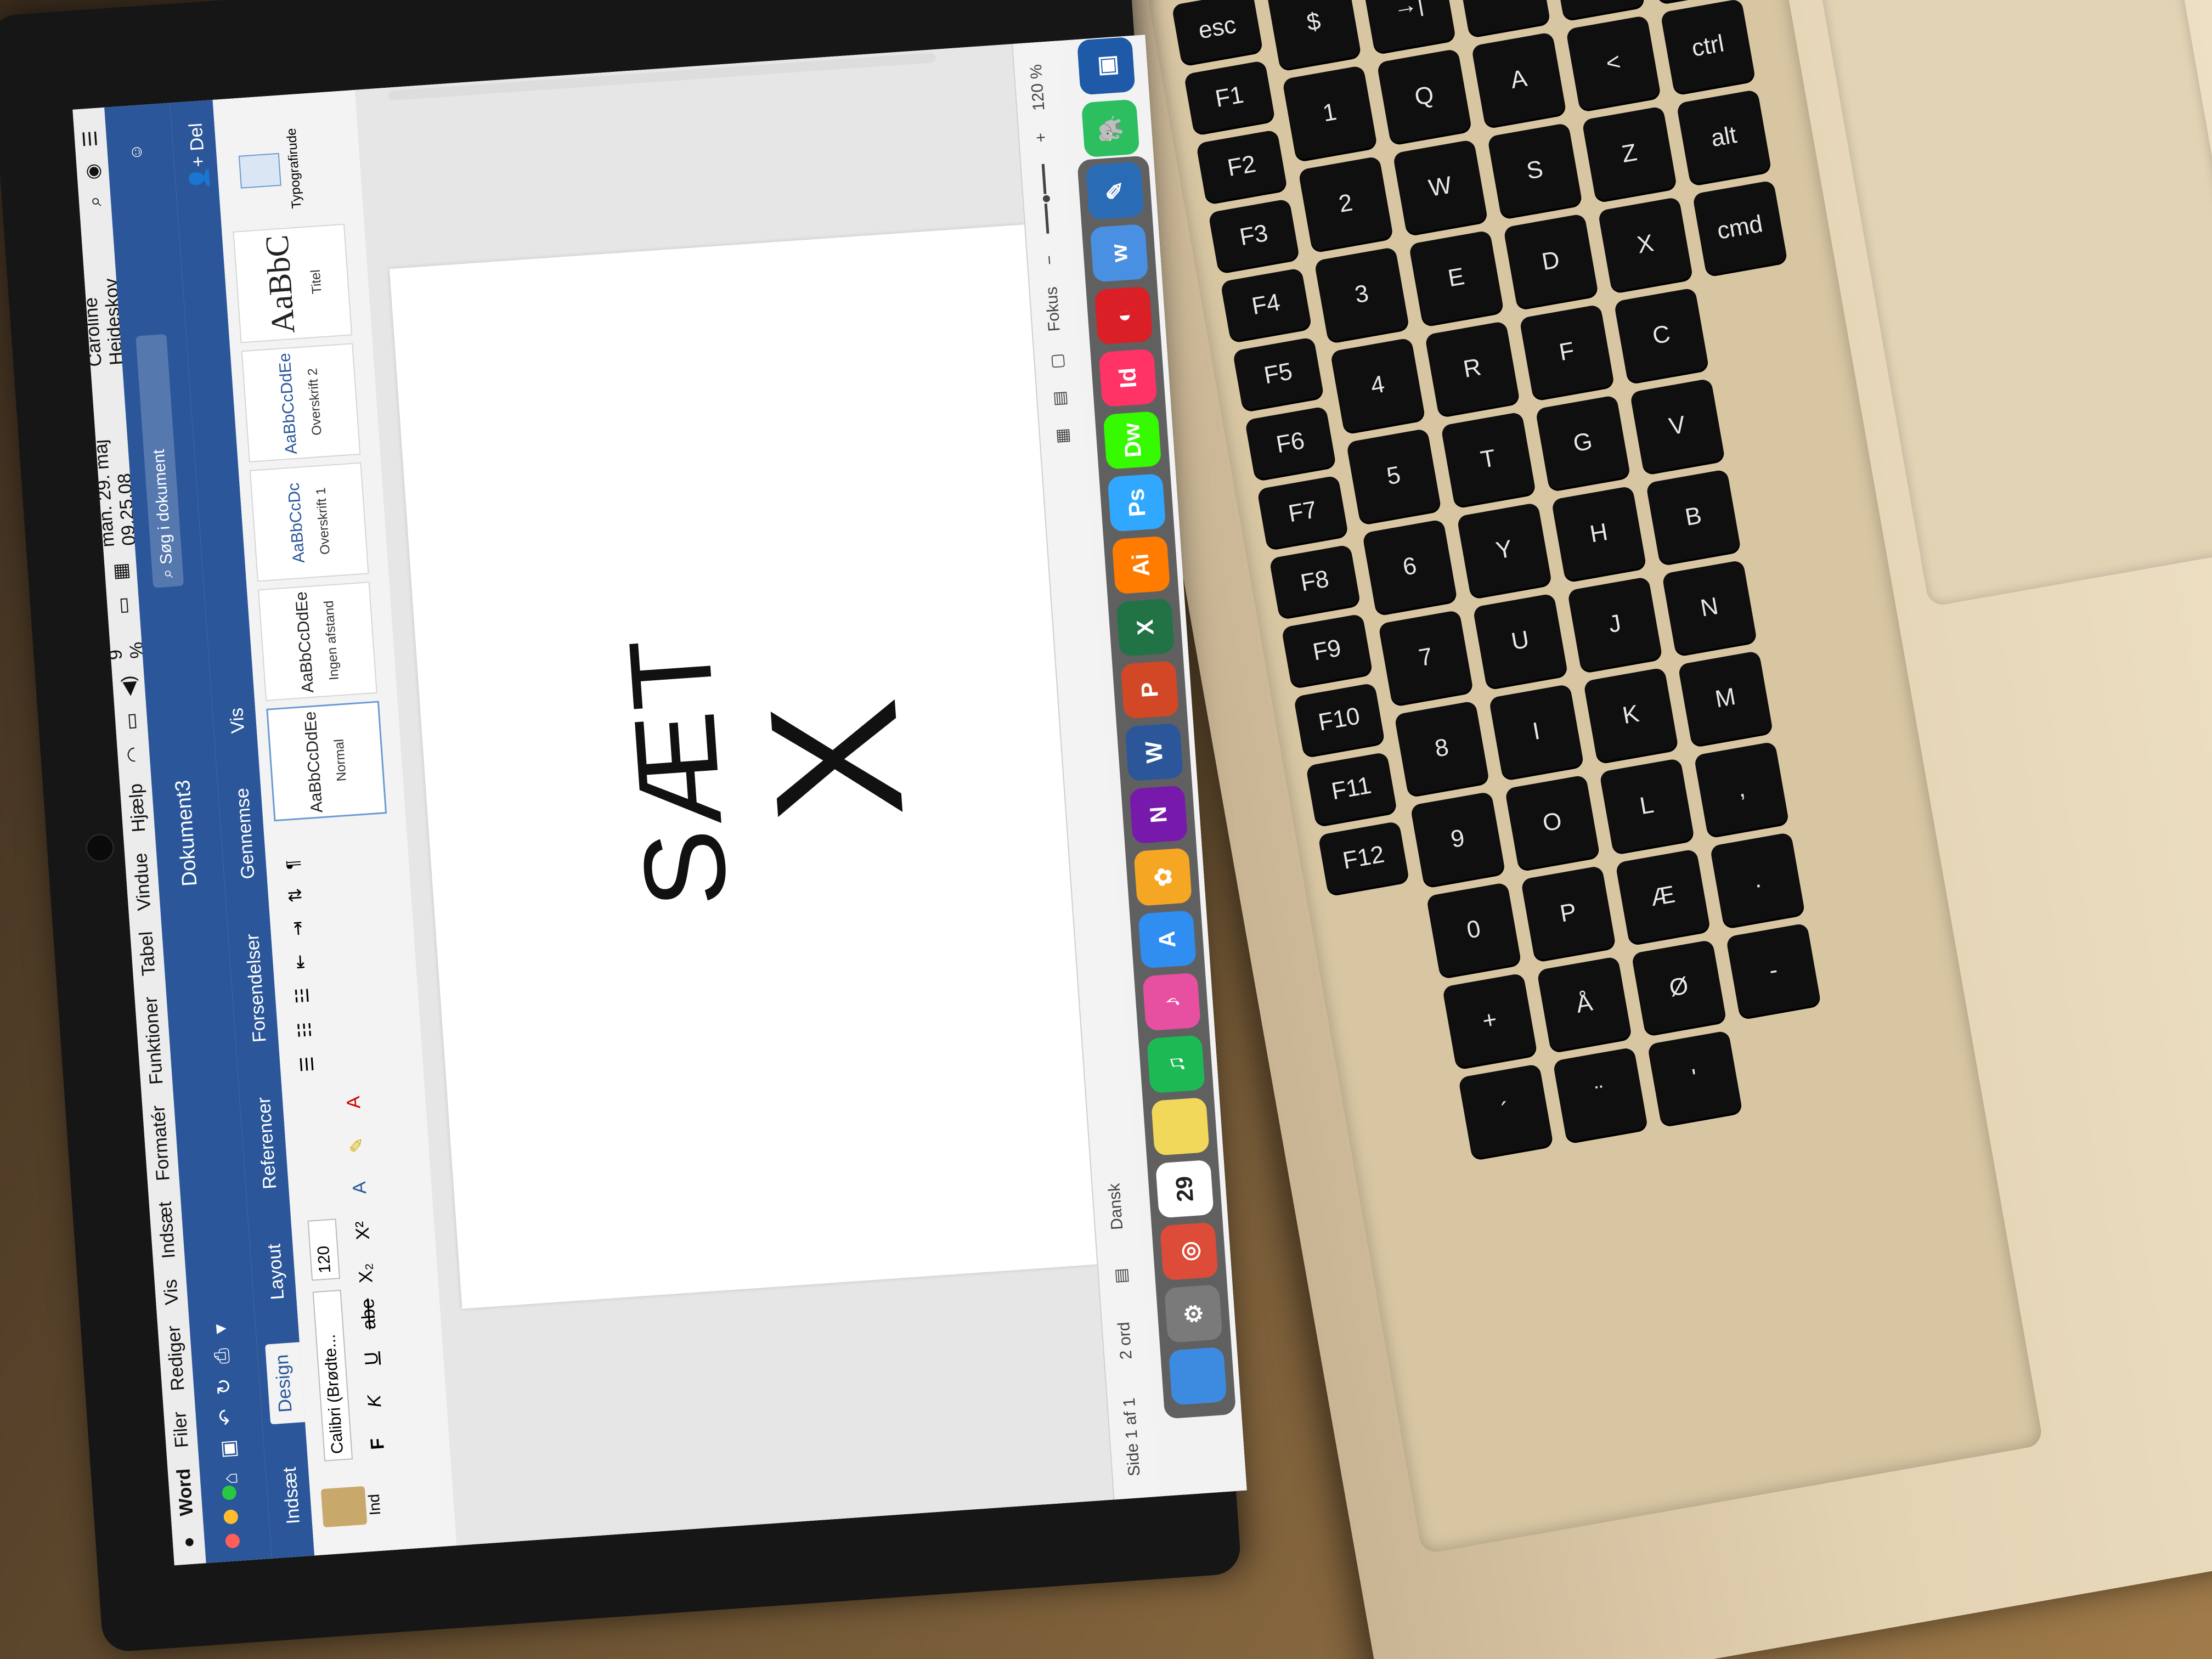  Describe the element at coordinates (1551, 261) in the screenshot. I see `key: D` at that location.